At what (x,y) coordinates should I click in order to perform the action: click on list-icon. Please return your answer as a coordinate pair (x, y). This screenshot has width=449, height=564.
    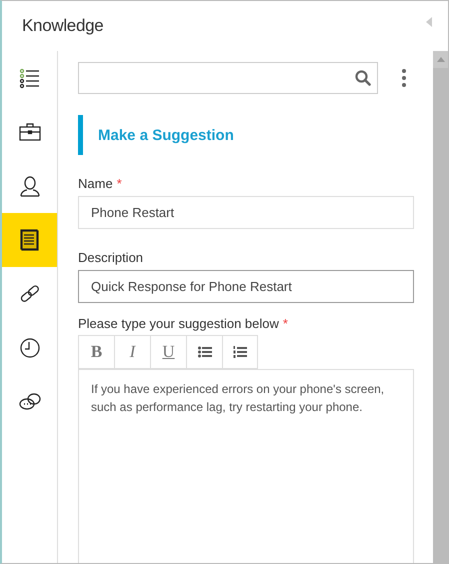
    Looking at the image, I should click on (29, 78).